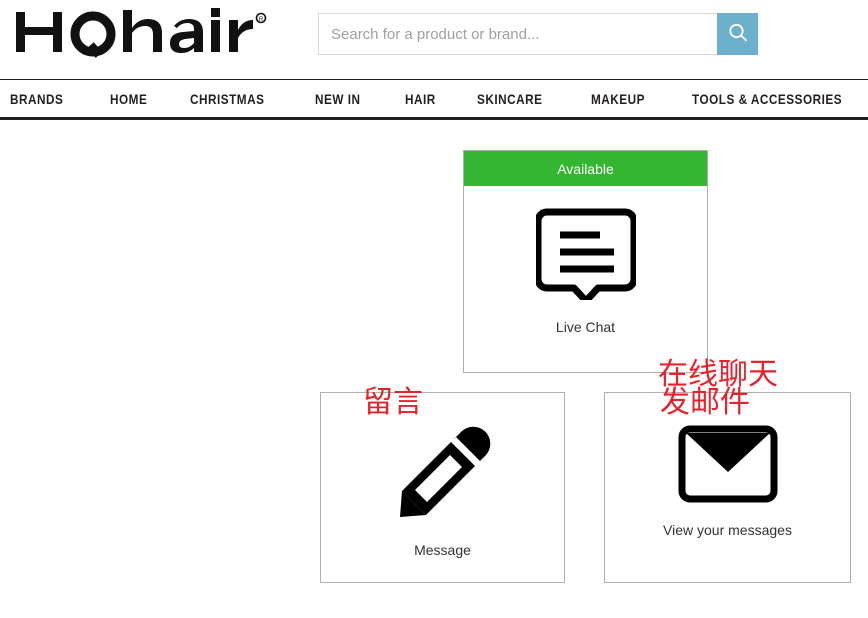 The height and width of the screenshot is (618, 868). I want to click on svg-text: R, so click(261, 20).